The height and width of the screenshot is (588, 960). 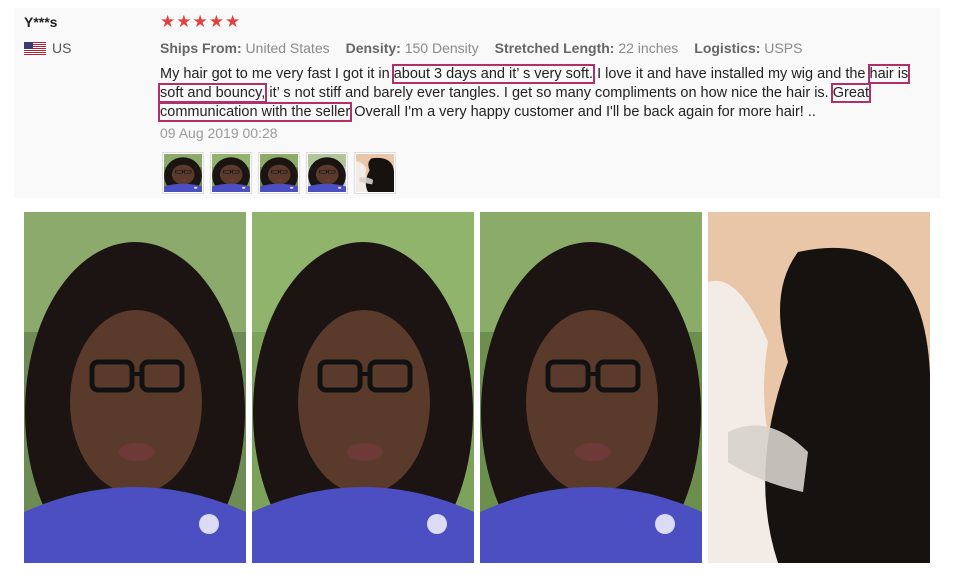 I want to click on order-attribute: Stretched Length: 22 inches, so click(x=587, y=48).